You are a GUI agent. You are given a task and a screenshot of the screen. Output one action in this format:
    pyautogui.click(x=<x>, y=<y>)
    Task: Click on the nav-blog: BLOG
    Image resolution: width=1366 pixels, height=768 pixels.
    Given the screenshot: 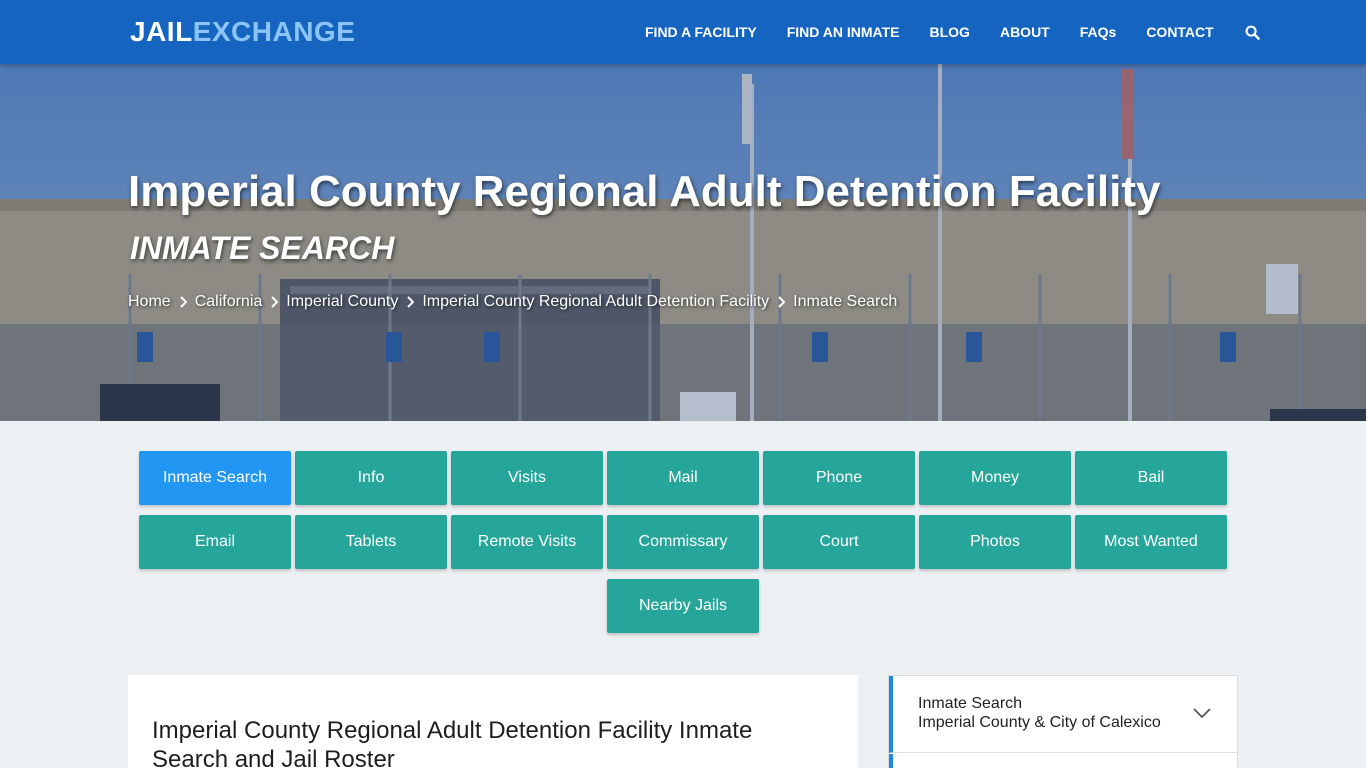 What is the action you would take?
    pyautogui.click(x=950, y=32)
    